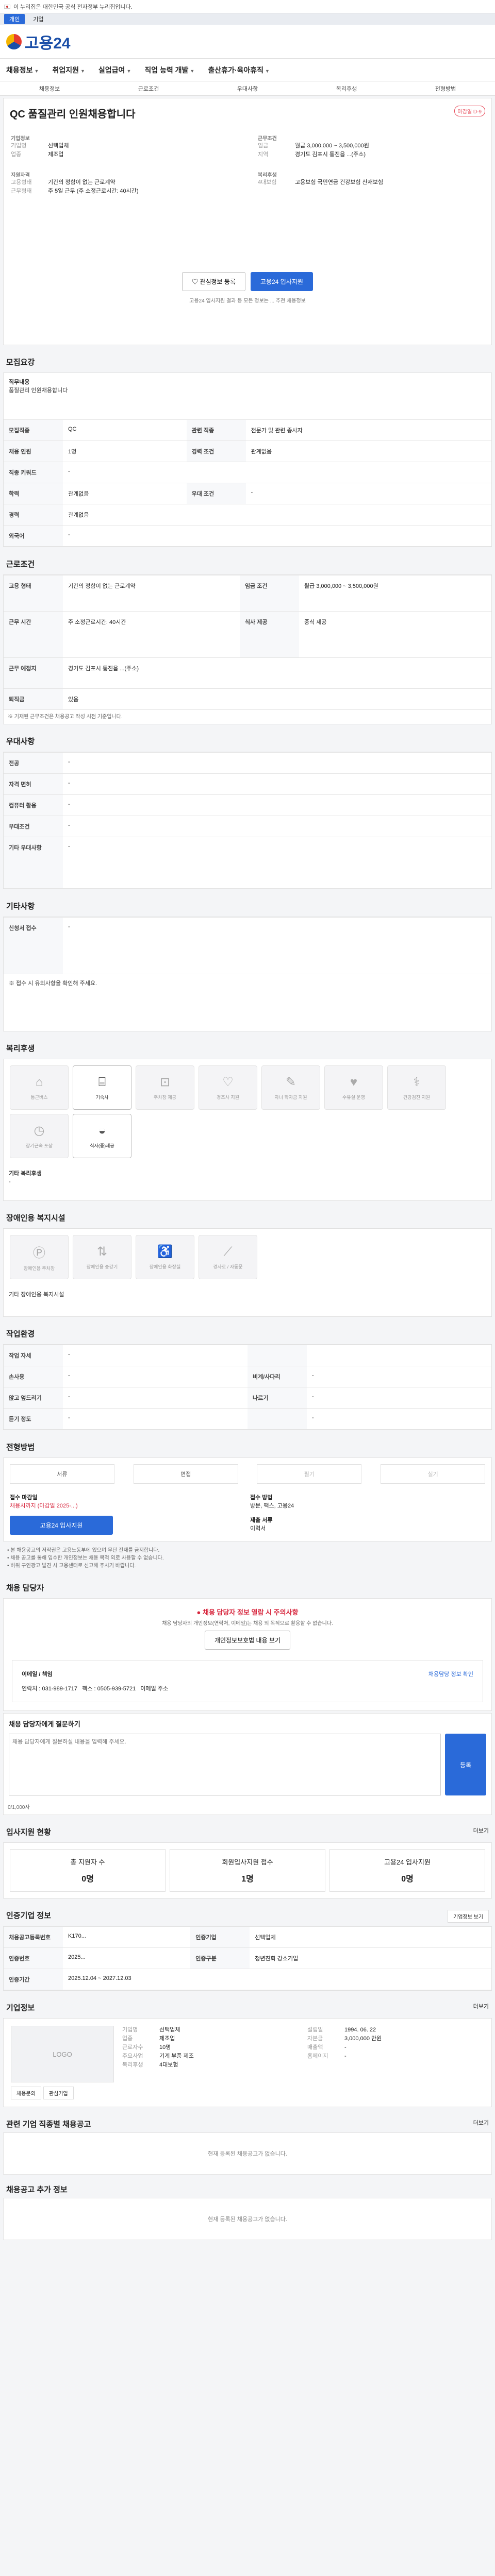 Image resolution: width=495 pixels, height=2576 pixels. What do you see at coordinates (247, 2124) in the screenshot?
I see `similar-title: 관련 기업 직종별 채용공고 더보기` at bounding box center [247, 2124].